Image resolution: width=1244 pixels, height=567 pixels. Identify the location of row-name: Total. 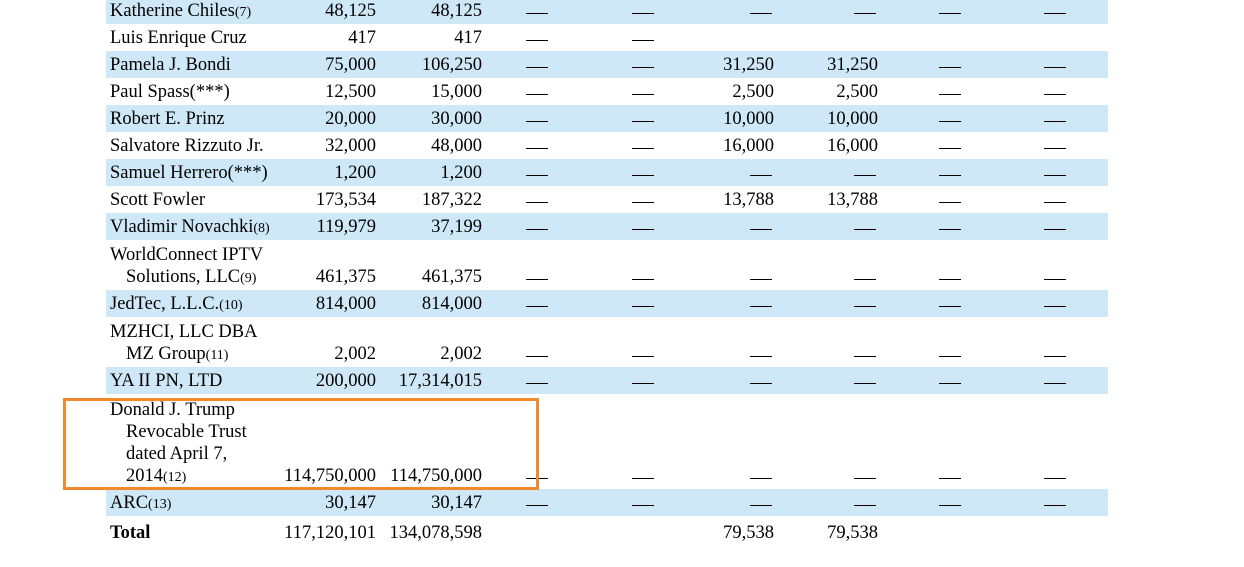
(130, 533).